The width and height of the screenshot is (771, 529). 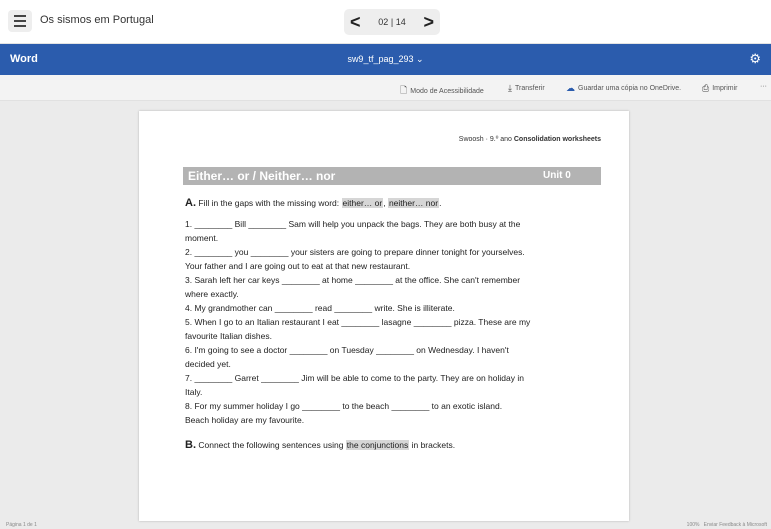 I want to click on printer-icon: ⎙, so click(x=706, y=88).